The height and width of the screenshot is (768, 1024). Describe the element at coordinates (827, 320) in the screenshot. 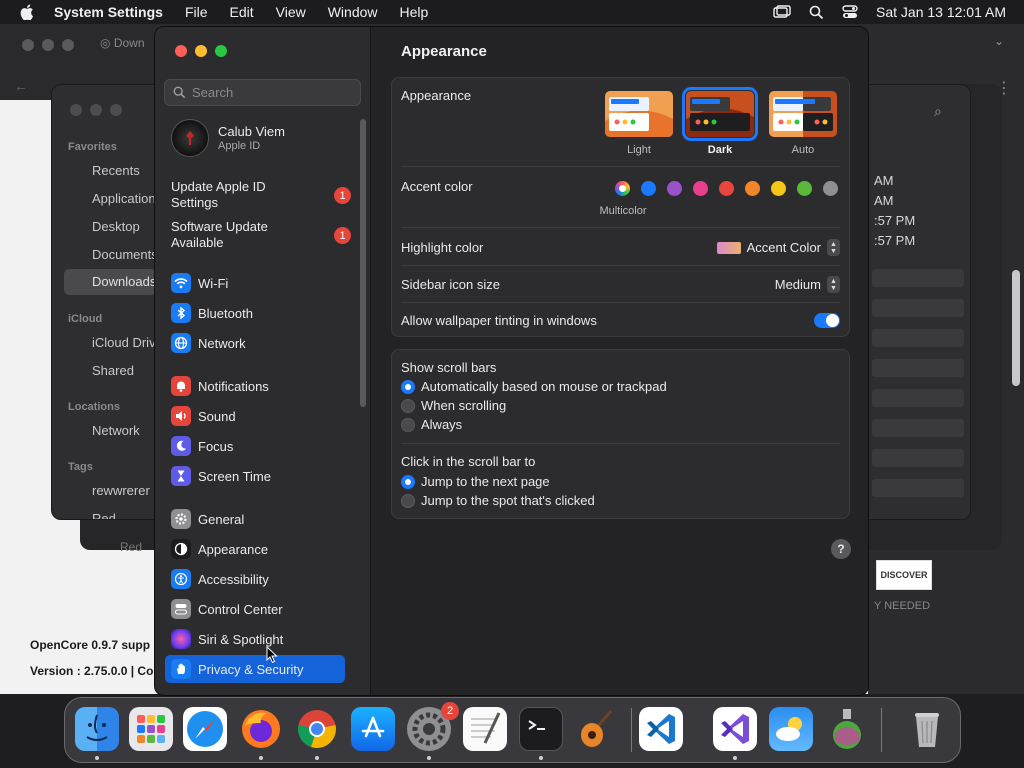

I see `wallpaper-tinting-toggle` at that location.